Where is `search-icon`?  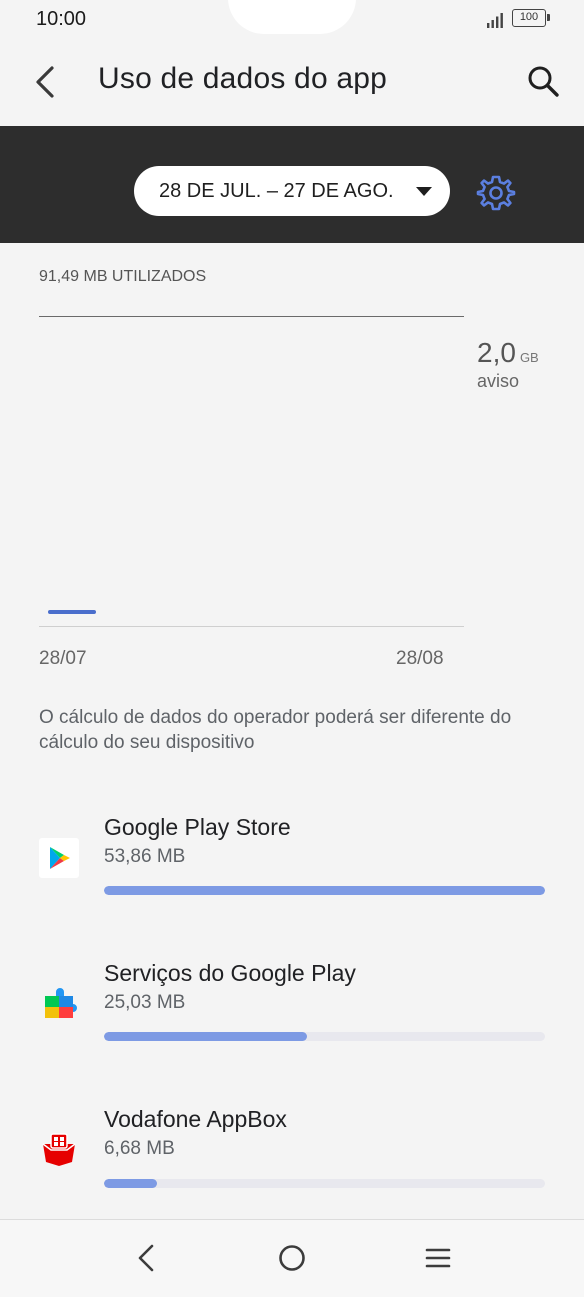 search-icon is located at coordinates (544, 82).